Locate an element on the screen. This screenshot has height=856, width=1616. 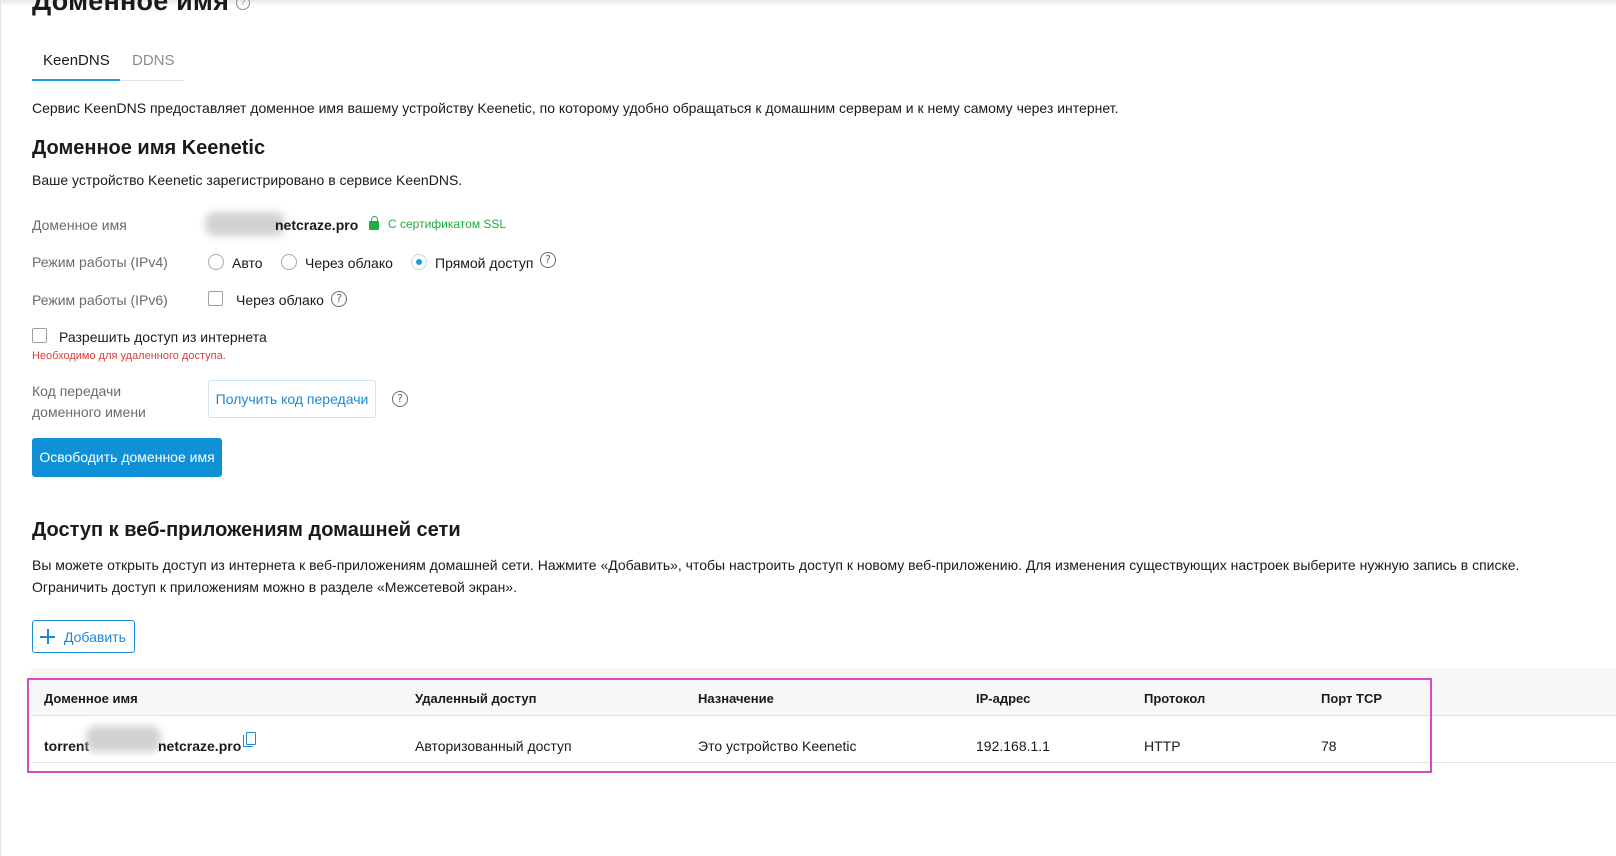
ipv6-mode-label: Режим работы (IPv6) is located at coordinates (100, 300).